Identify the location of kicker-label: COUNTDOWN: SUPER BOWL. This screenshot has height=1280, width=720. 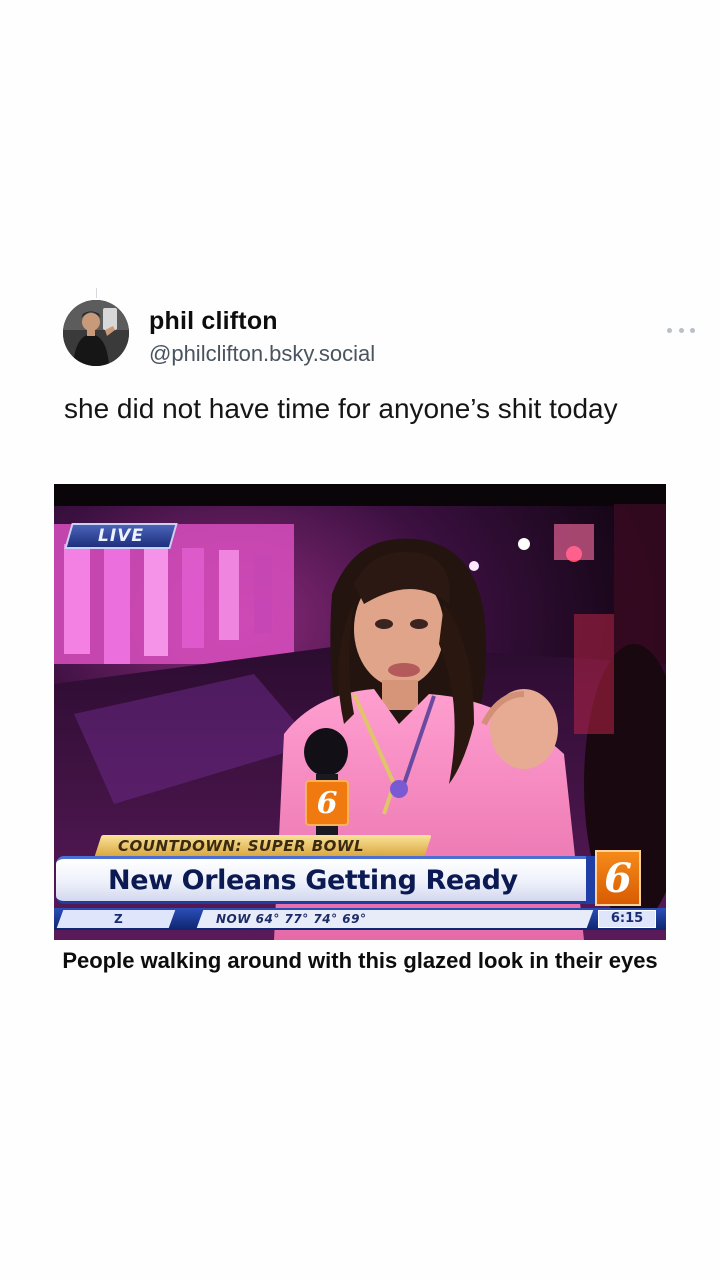
(241, 846).